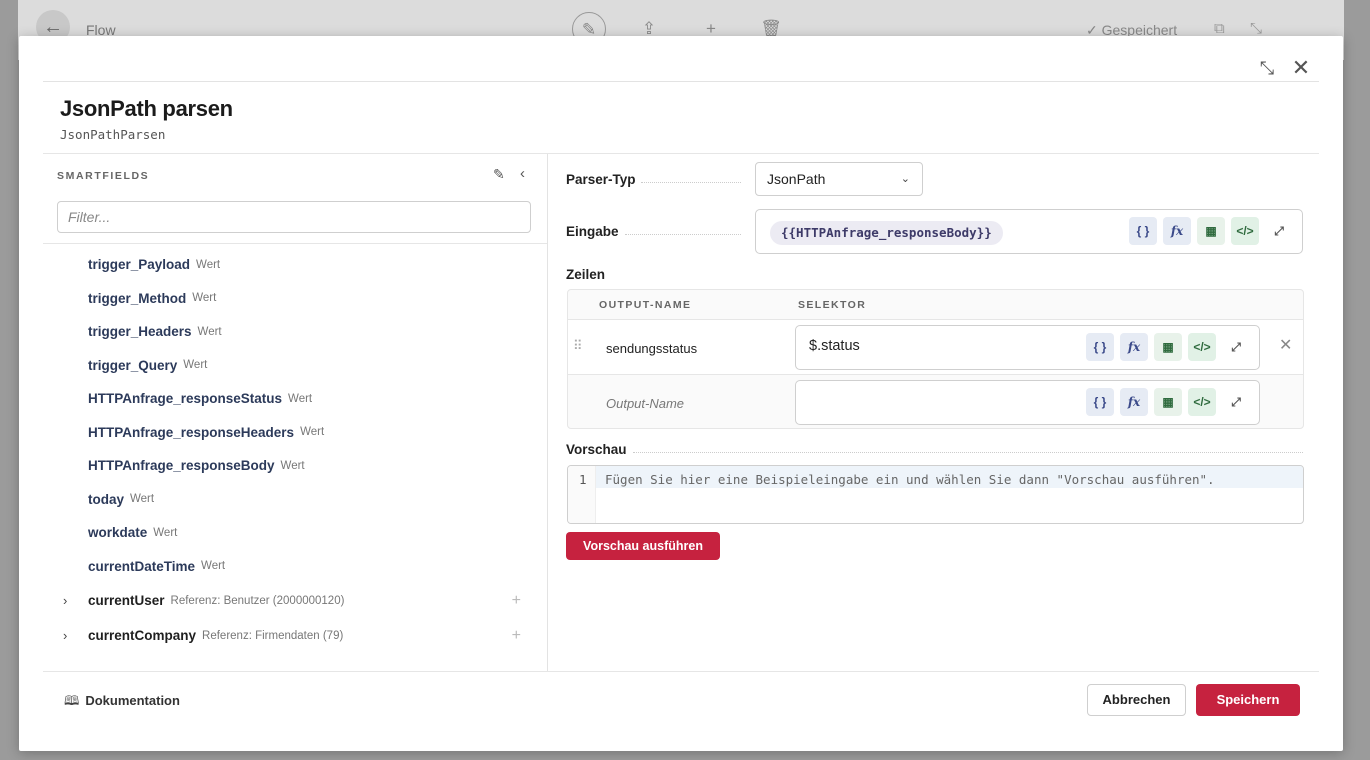  What do you see at coordinates (1285, 345) in the screenshot?
I see `remove-row-icon: ✕` at bounding box center [1285, 345].